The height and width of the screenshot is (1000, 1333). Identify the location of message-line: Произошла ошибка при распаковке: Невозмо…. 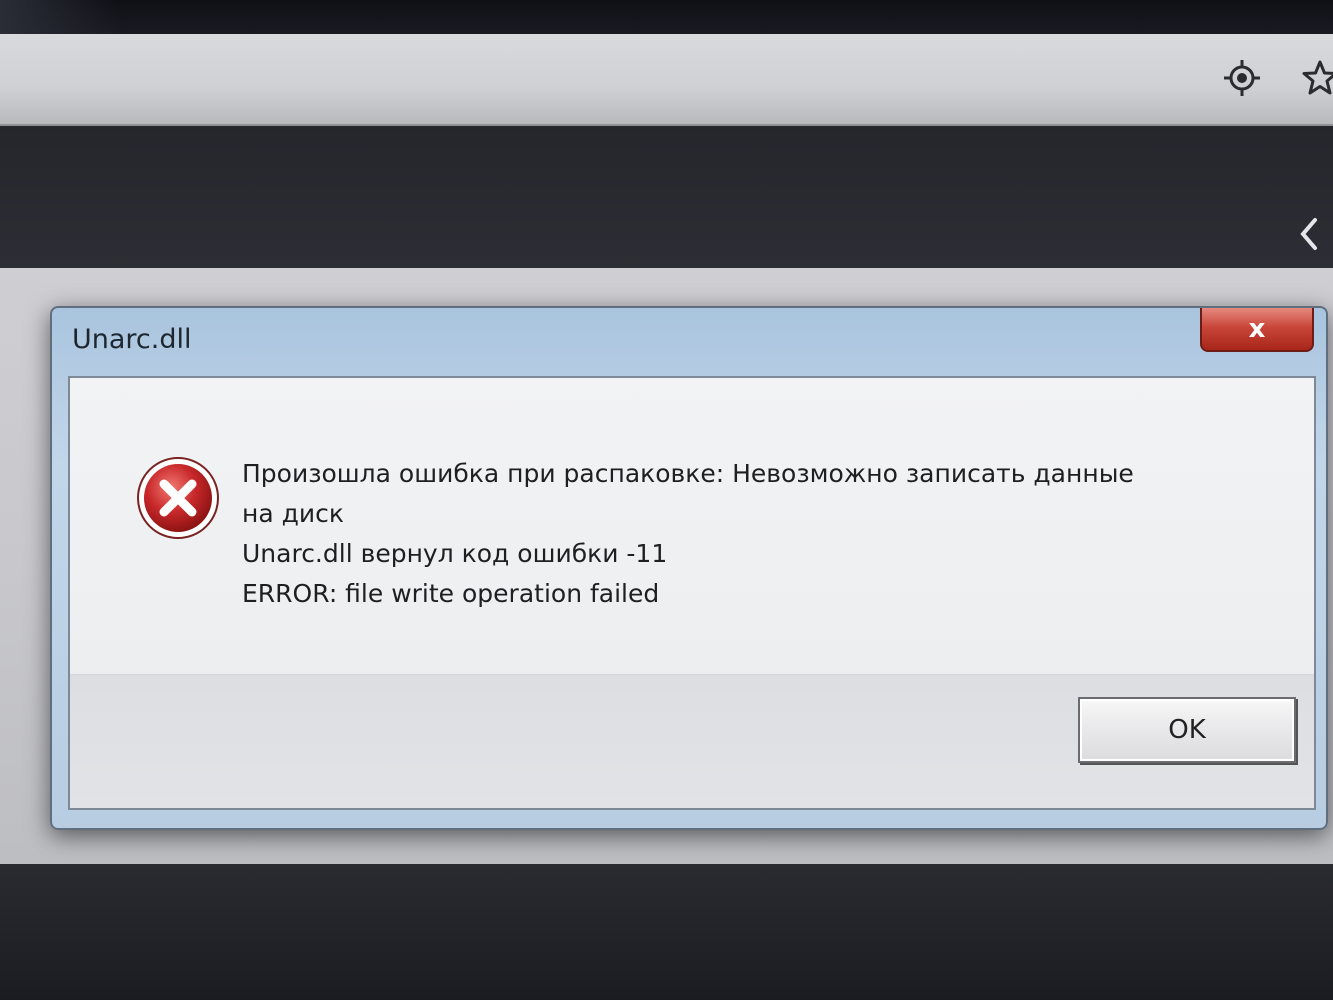
(688, 473).